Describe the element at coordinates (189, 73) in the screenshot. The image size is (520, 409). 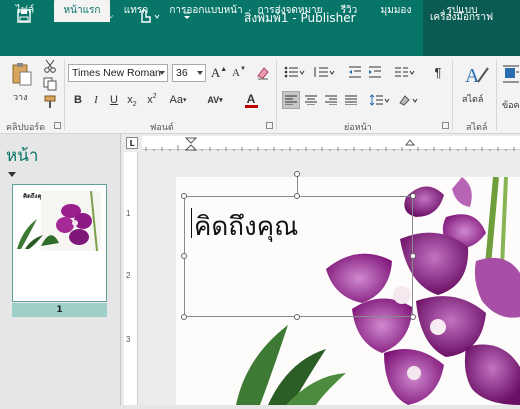
I see `font-size-combo: 36` at that location.